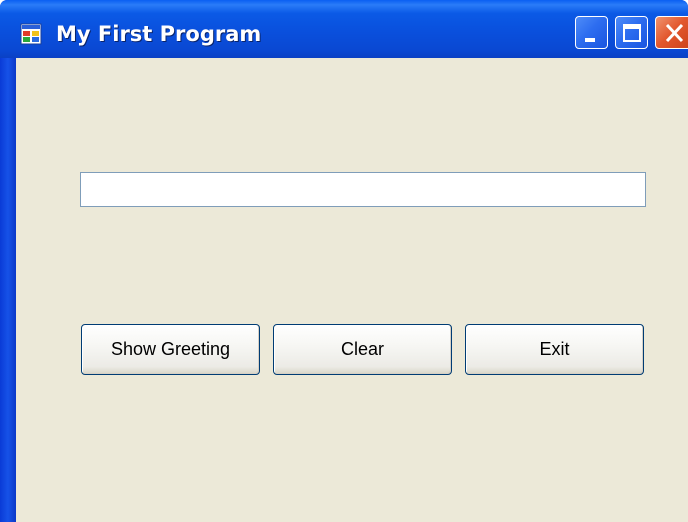 The image size is (688, 522). Describe the element at coordinates (363, 189) in the screenshot. I see `greeting-textbox` at that location.